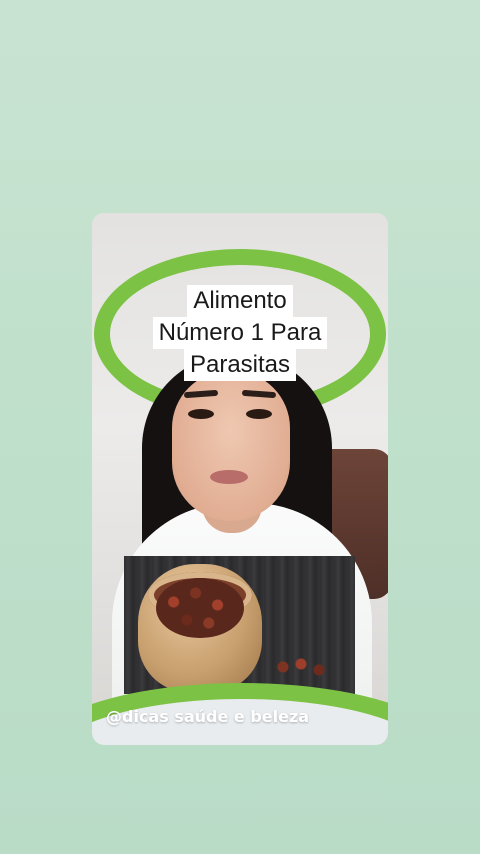  I want to click on clove-pile, so click(200, 608).